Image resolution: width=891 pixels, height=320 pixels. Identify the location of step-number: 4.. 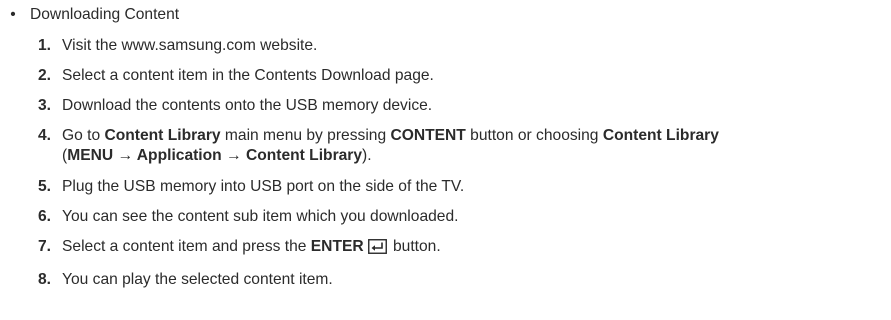
(45, 135).